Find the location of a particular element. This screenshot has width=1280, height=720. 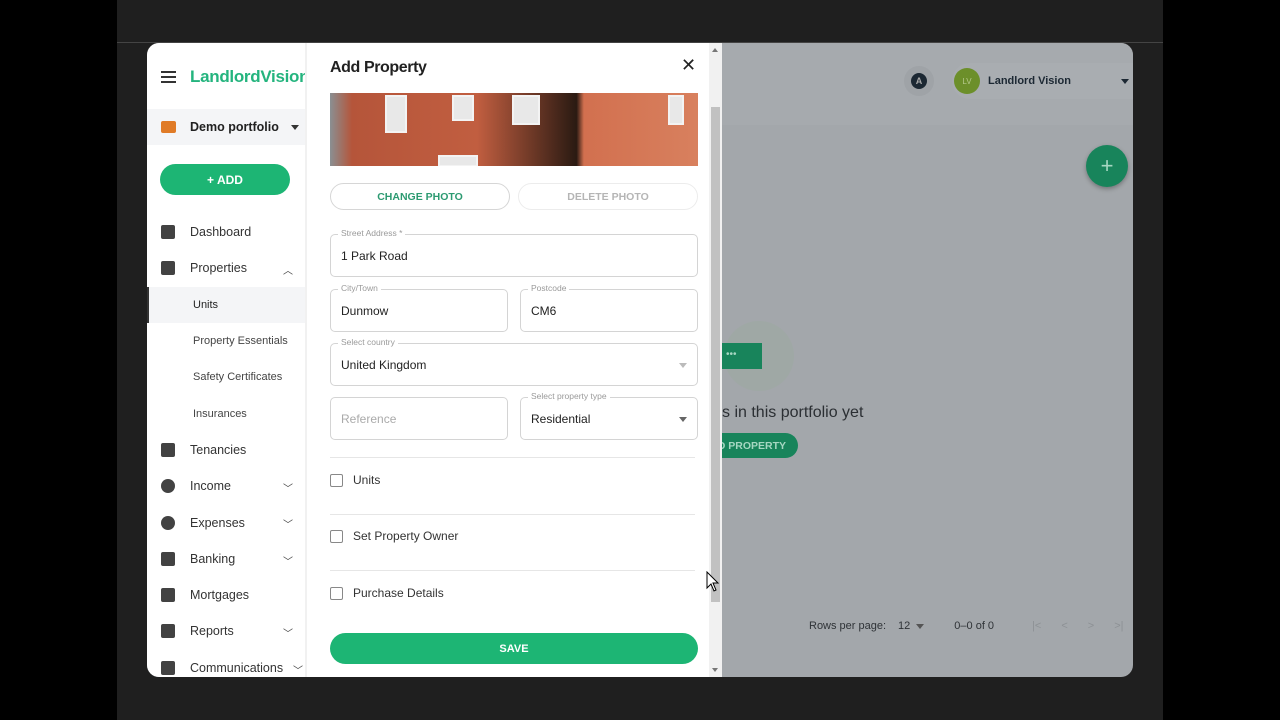

scrollbar-thumb is located at coordinates (715, 354).